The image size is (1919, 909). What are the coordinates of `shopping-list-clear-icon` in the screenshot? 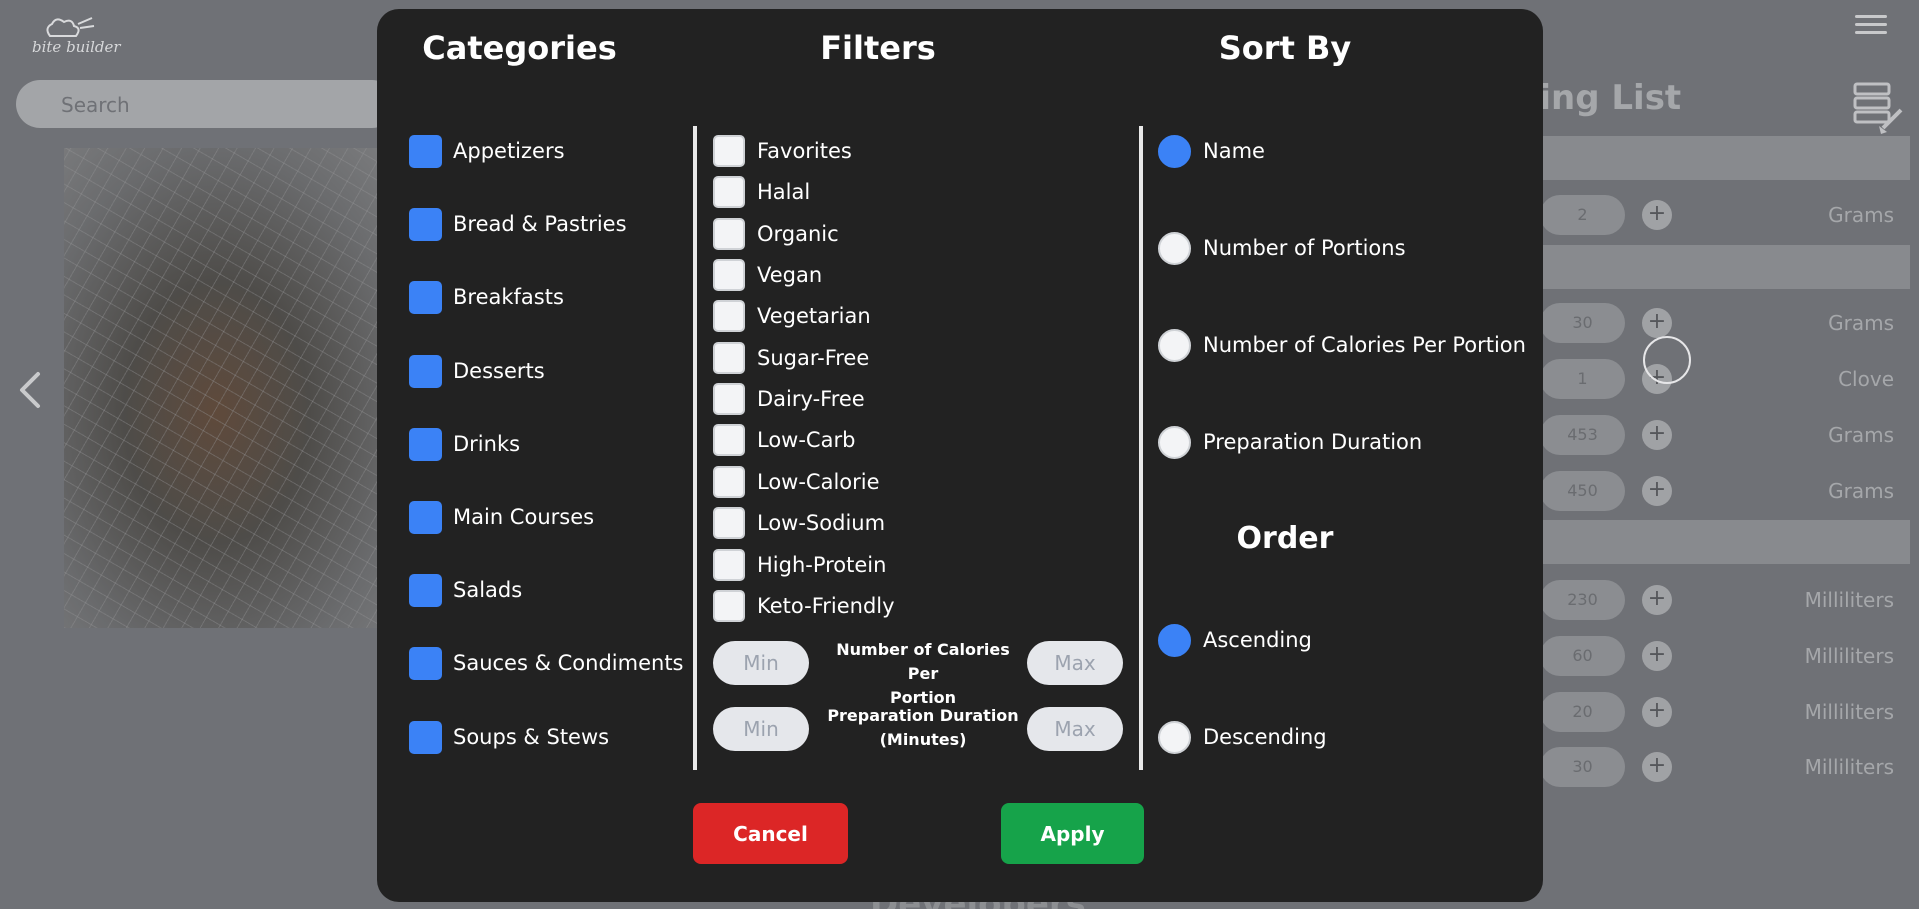 It's located at (1879, 108).